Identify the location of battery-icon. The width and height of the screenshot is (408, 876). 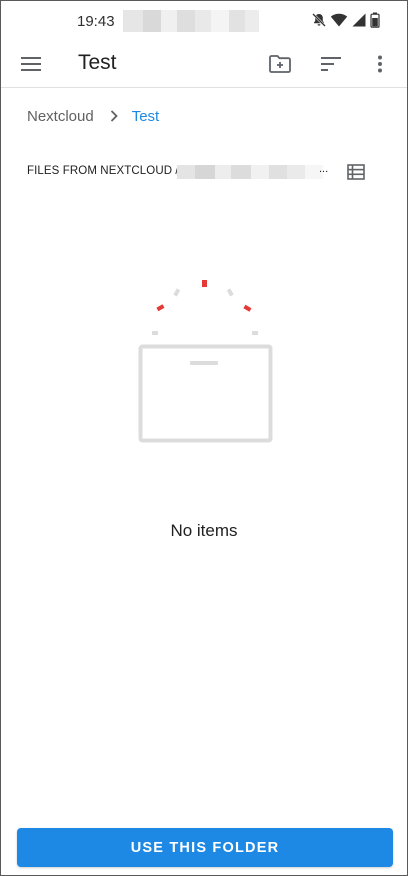
(375, 22).